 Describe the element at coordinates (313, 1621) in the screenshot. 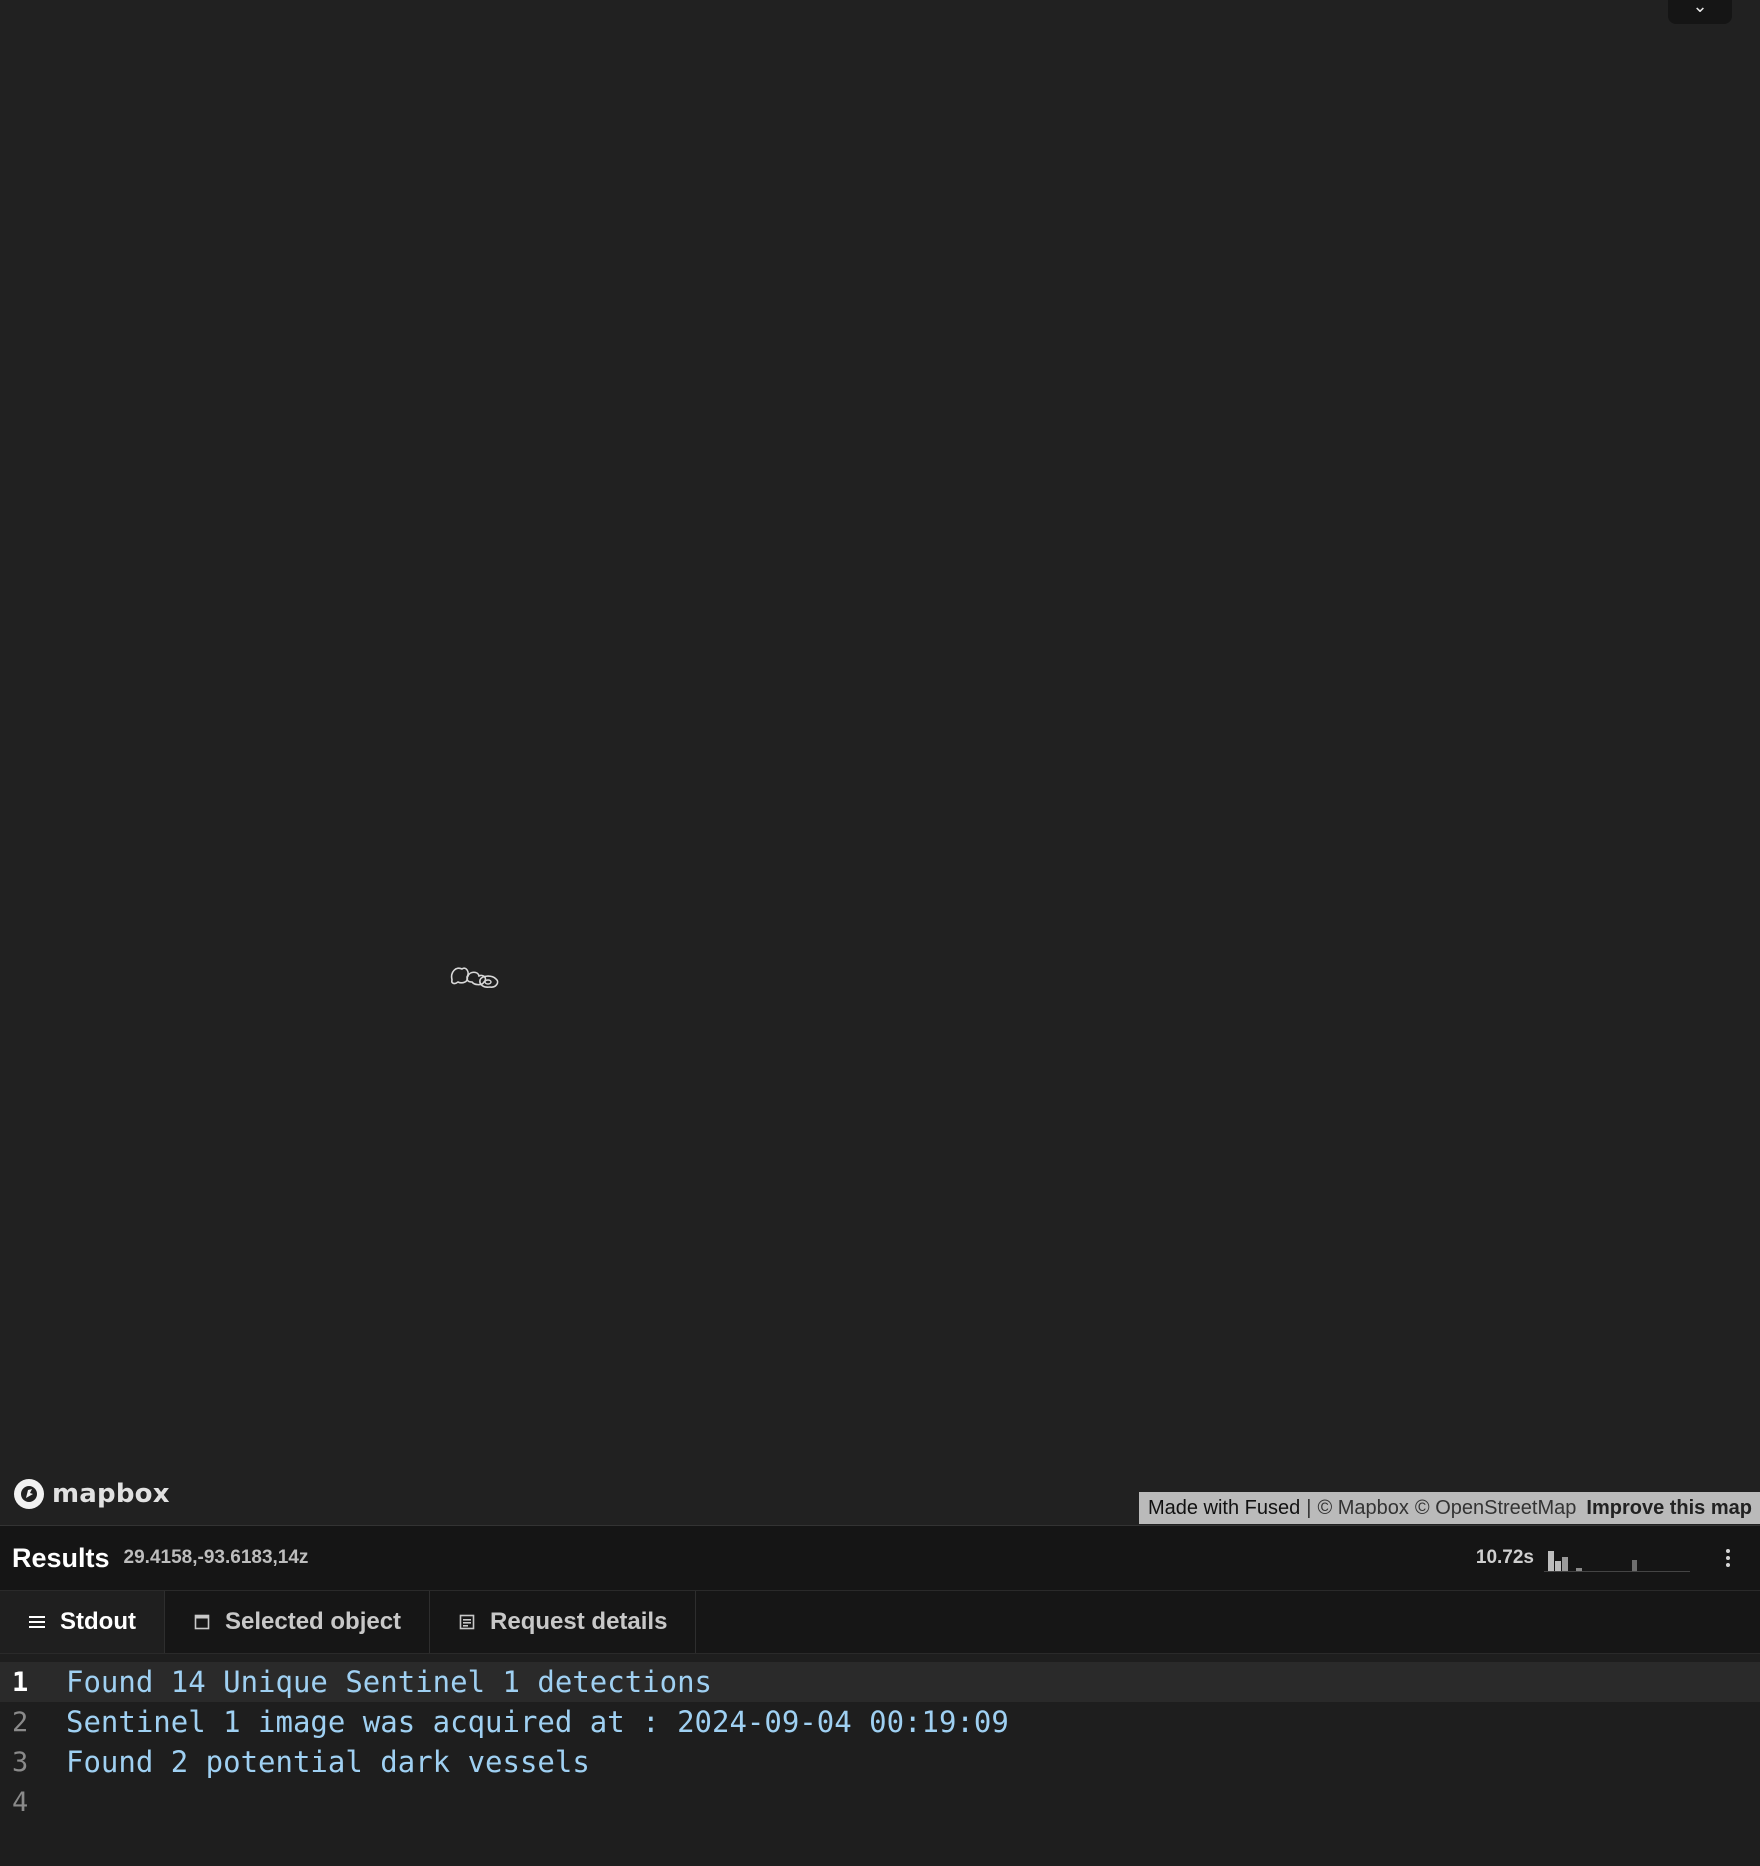

I see `tab-label: Selected object` at that location.